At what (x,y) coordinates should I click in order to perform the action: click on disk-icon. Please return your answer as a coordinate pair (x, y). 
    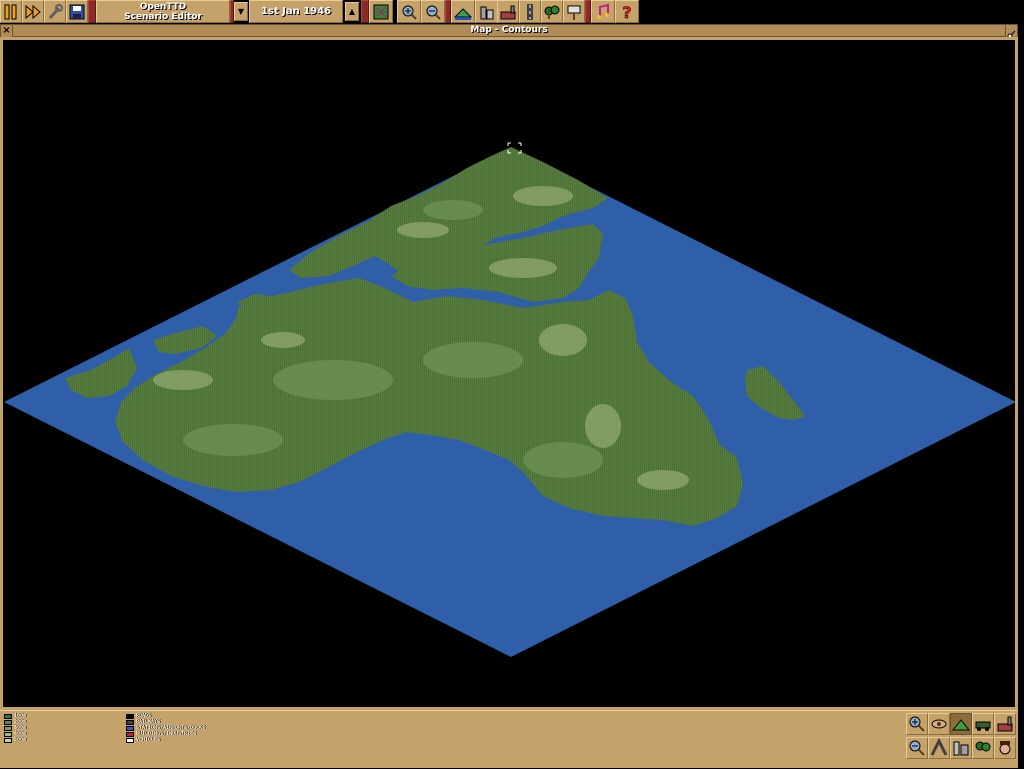
    Looking at the image, I should click on (77, 11).